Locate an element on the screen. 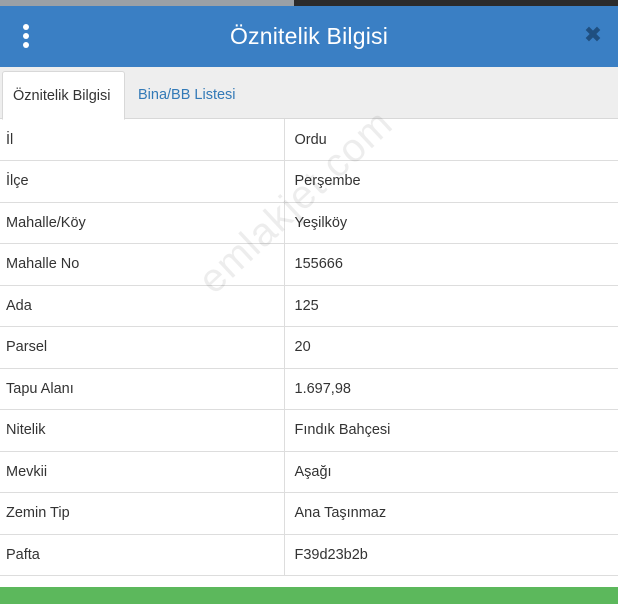  vertical-ellipsis-icon is located at coordinates (26, 27).